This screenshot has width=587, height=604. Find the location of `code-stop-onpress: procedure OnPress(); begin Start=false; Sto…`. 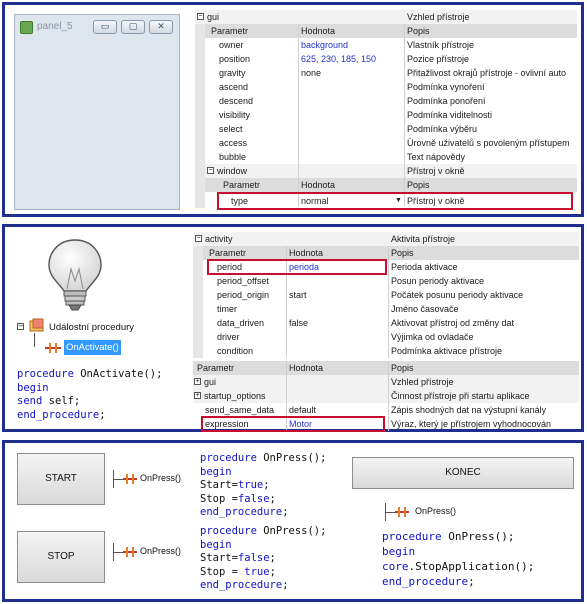

code-stop-onpress: procedure OnPress(); begin Start=false; Sto… is located at coordinates (263, 559).